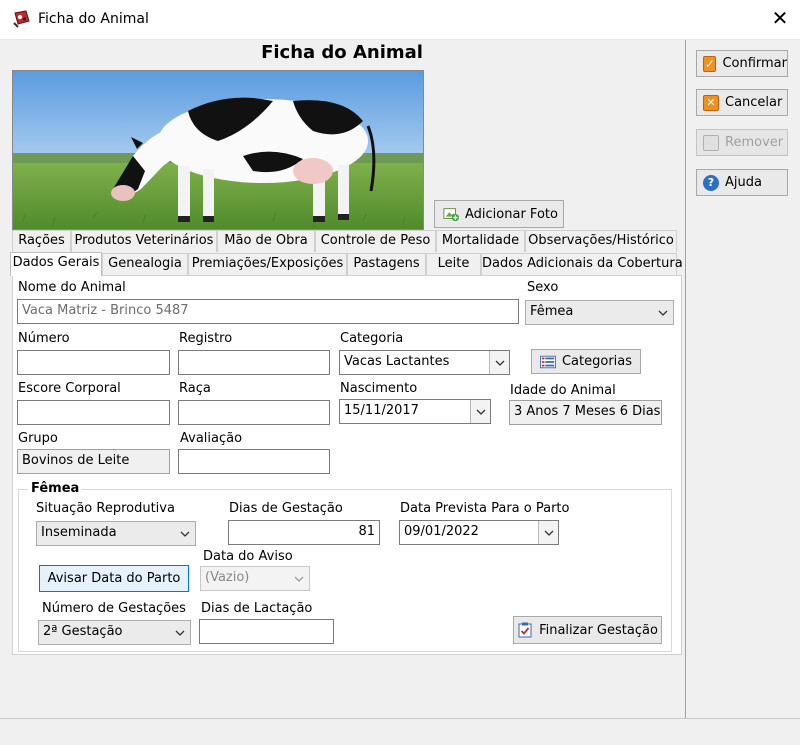 This screenshot has height=745, width=800. Describe the element at coordinates (400, 731) in the screenshot. I see `status-bar` at that location.